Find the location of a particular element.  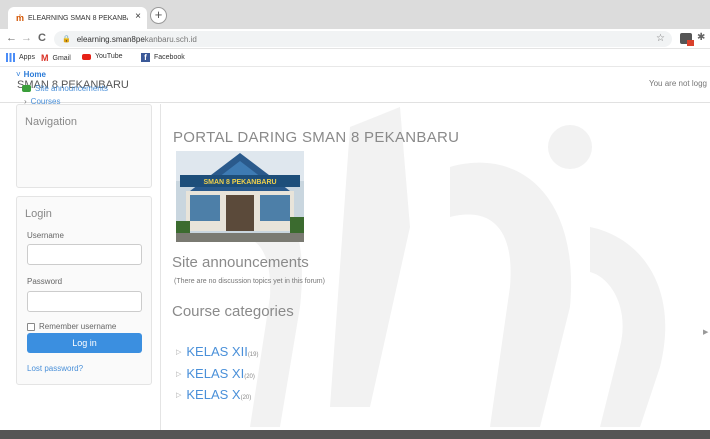

chevron-down-icon: ˅ is located at coordinates (18, 74).